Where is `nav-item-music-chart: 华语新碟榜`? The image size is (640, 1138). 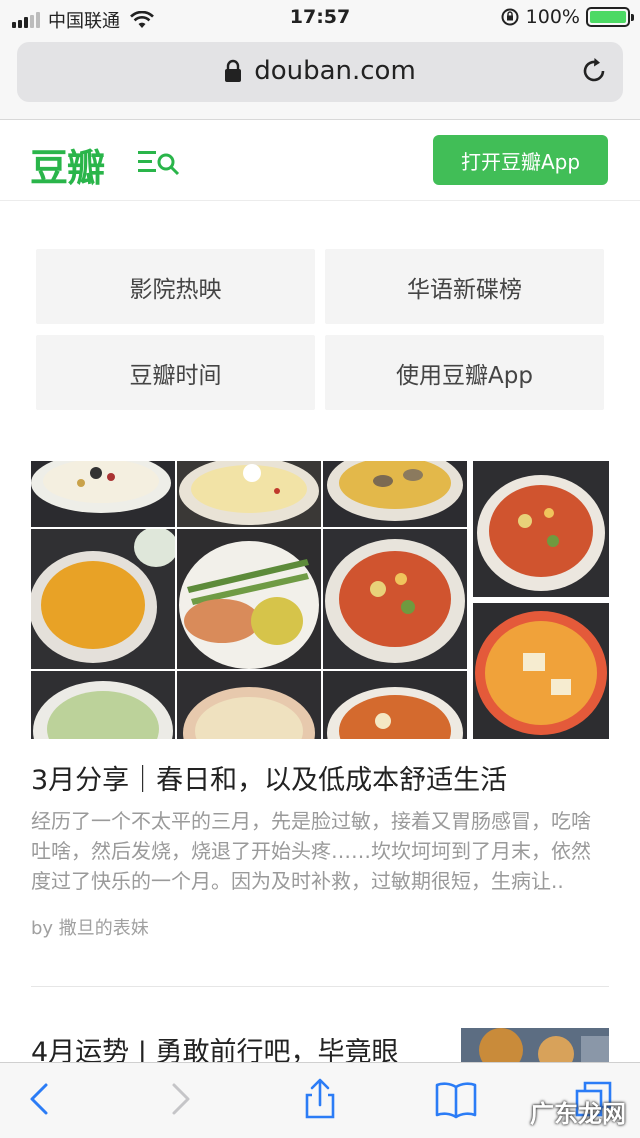
nav-item-music-chart: 华语新碟榜 is located at coordinates (464, 286).